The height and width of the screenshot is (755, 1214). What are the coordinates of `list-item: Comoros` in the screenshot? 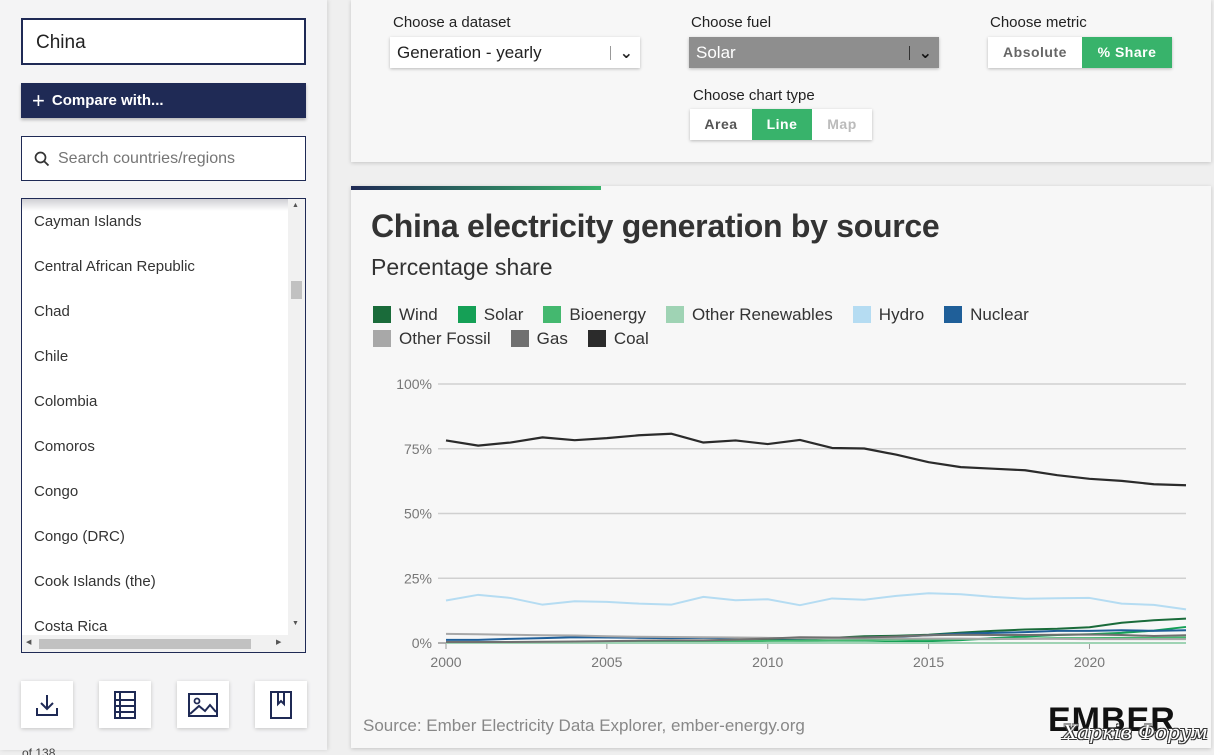 It's located at (155, 446).